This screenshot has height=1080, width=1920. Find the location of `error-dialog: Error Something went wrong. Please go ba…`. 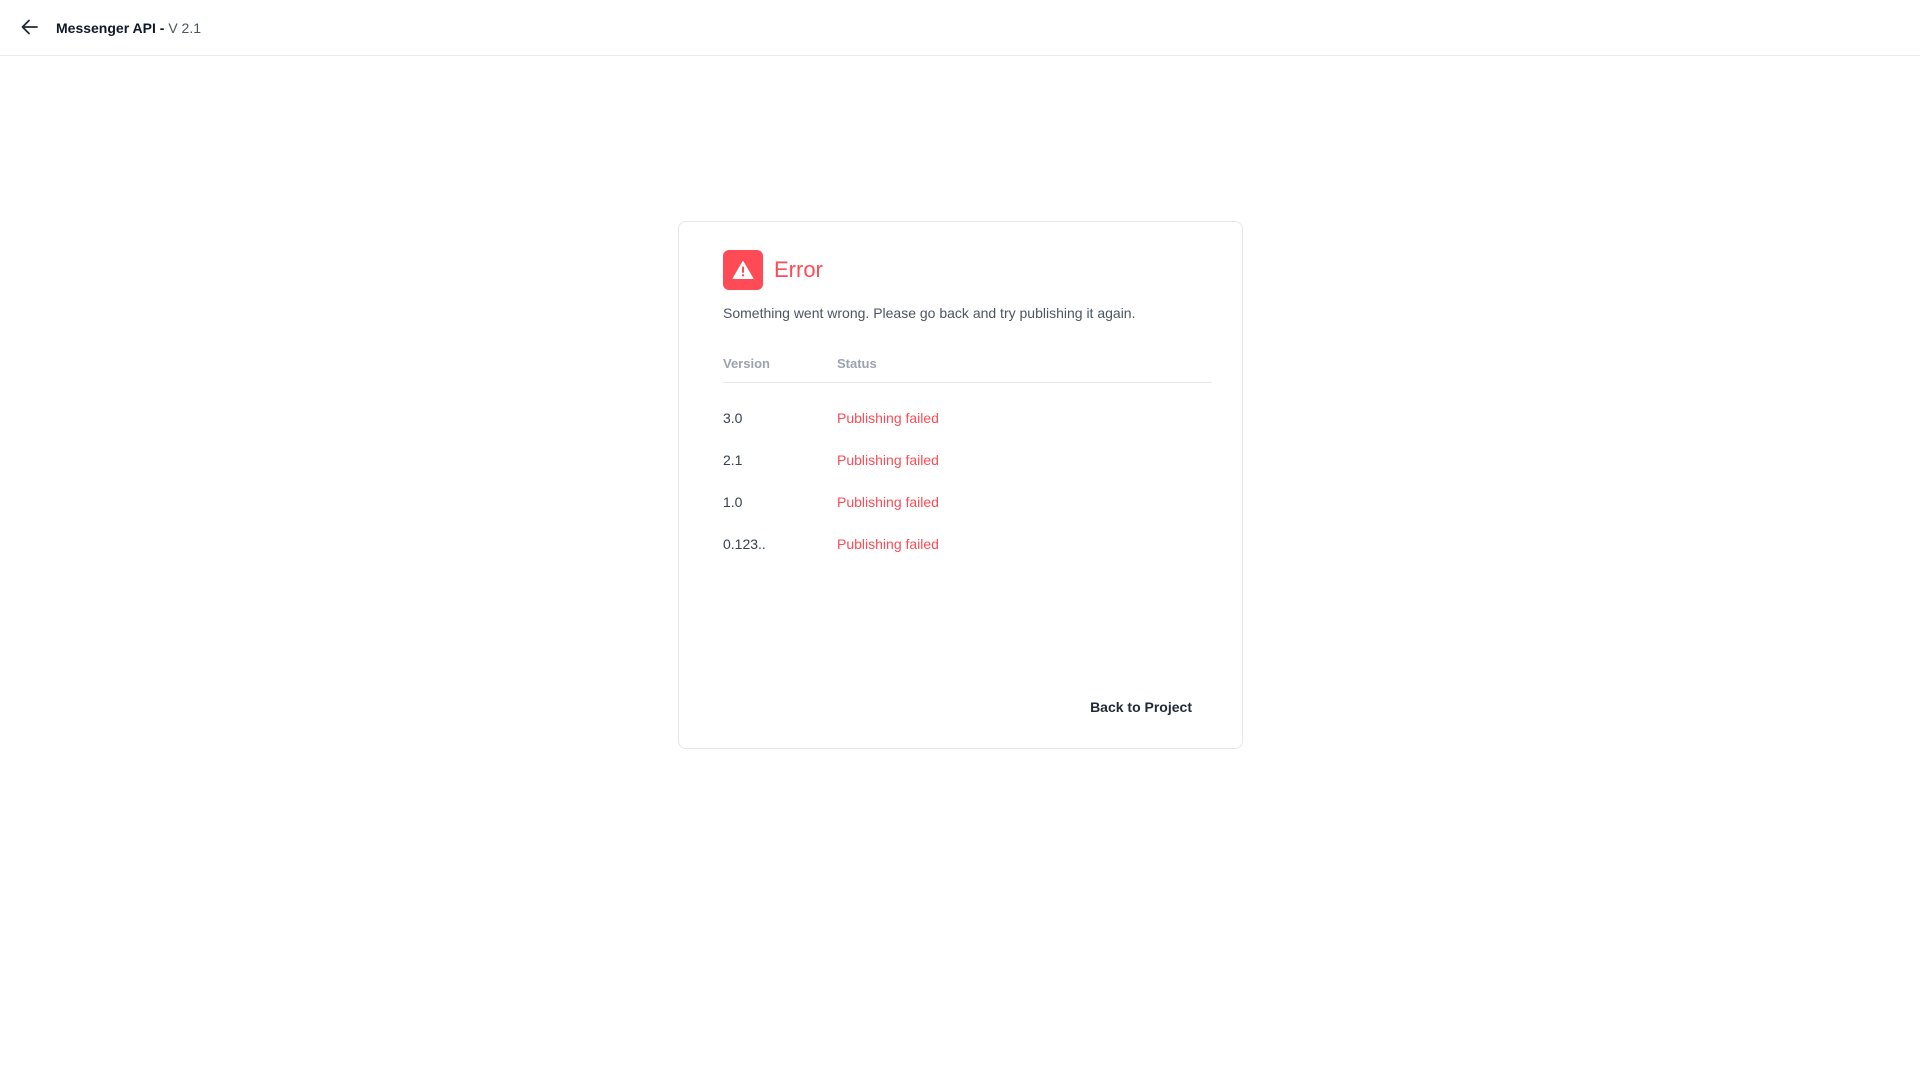

error-dialog: Error Something went wrong. Please go ba… is located at coordinates (960, 485).